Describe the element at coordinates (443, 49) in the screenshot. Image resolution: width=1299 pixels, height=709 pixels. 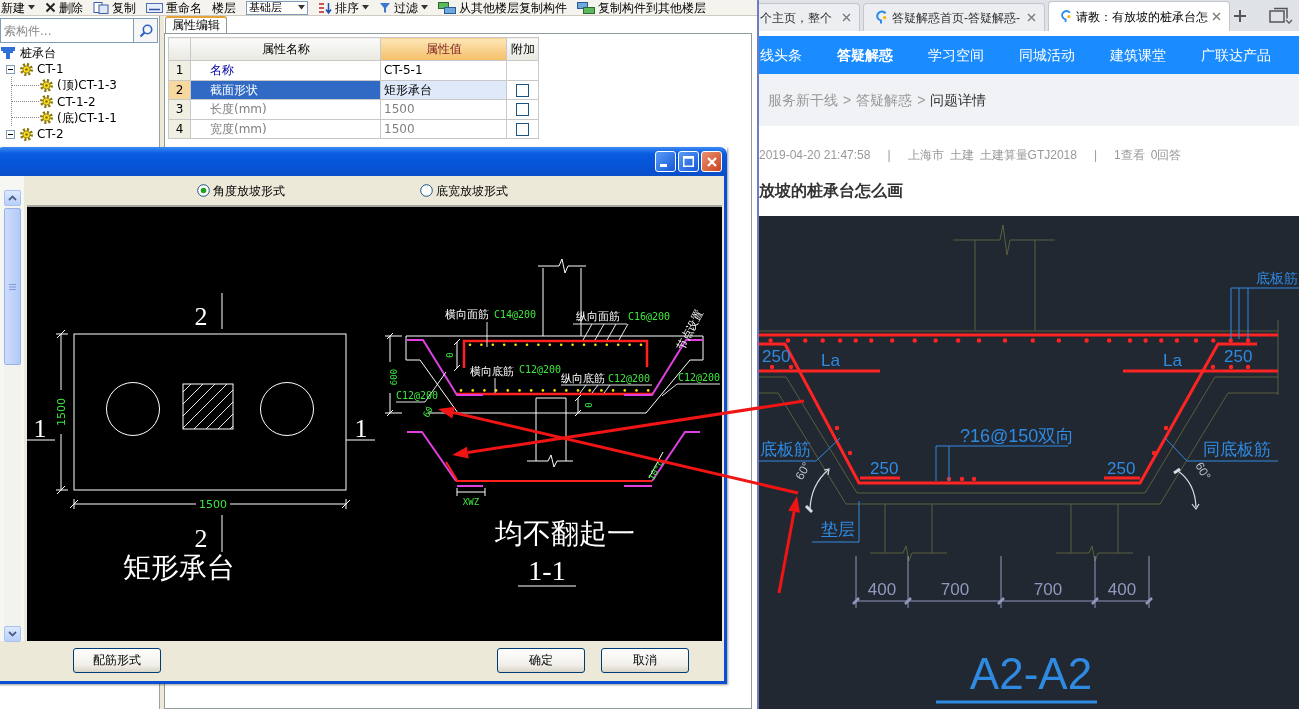
I see `column-header: 属性值` at that location.